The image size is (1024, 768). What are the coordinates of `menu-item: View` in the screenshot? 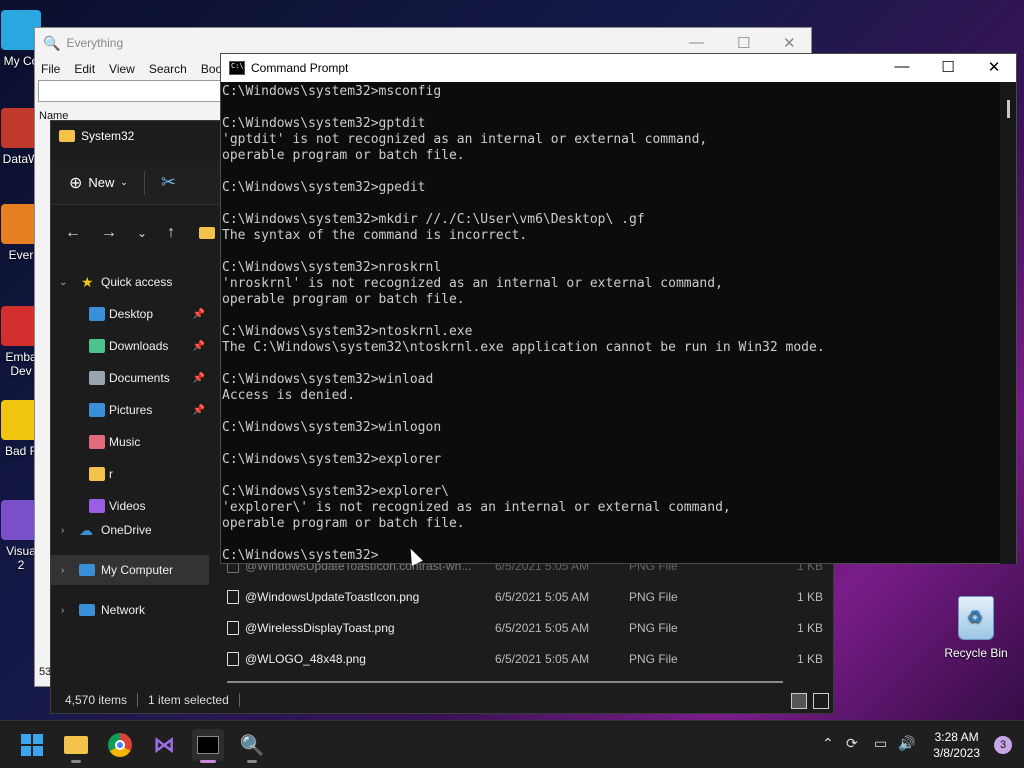 It's located at (122, 69).